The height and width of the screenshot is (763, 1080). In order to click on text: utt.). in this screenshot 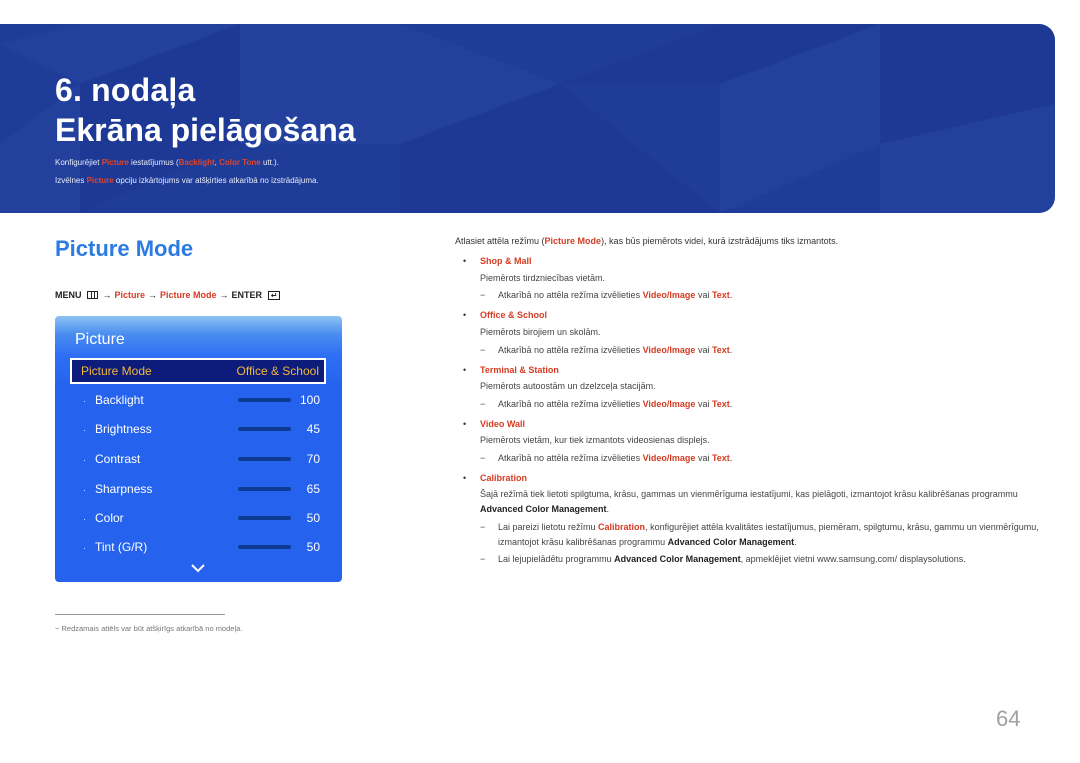, I will do `click(269, 162)`.